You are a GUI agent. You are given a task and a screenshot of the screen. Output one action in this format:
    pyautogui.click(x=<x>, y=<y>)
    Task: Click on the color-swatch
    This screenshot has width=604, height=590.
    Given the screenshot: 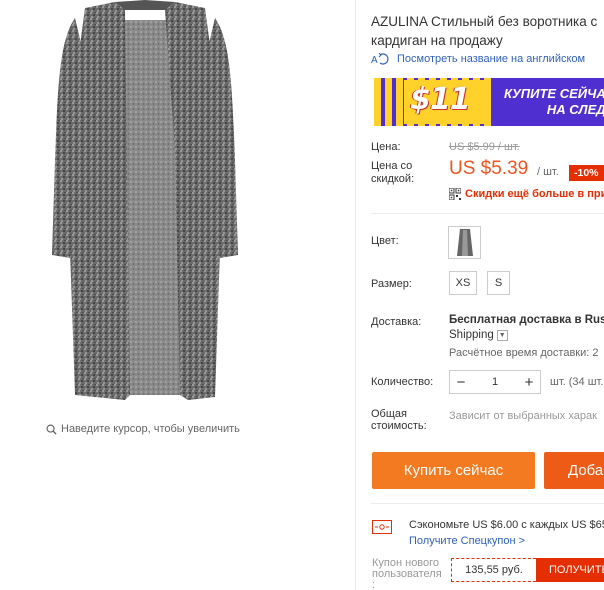 What is the action you would take?
    pyautogui.click(x=464, y=242)
    